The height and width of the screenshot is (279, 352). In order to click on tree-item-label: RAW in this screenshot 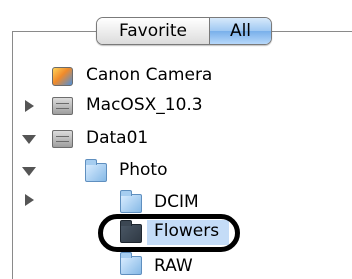, I will do `click(173, 266)`.